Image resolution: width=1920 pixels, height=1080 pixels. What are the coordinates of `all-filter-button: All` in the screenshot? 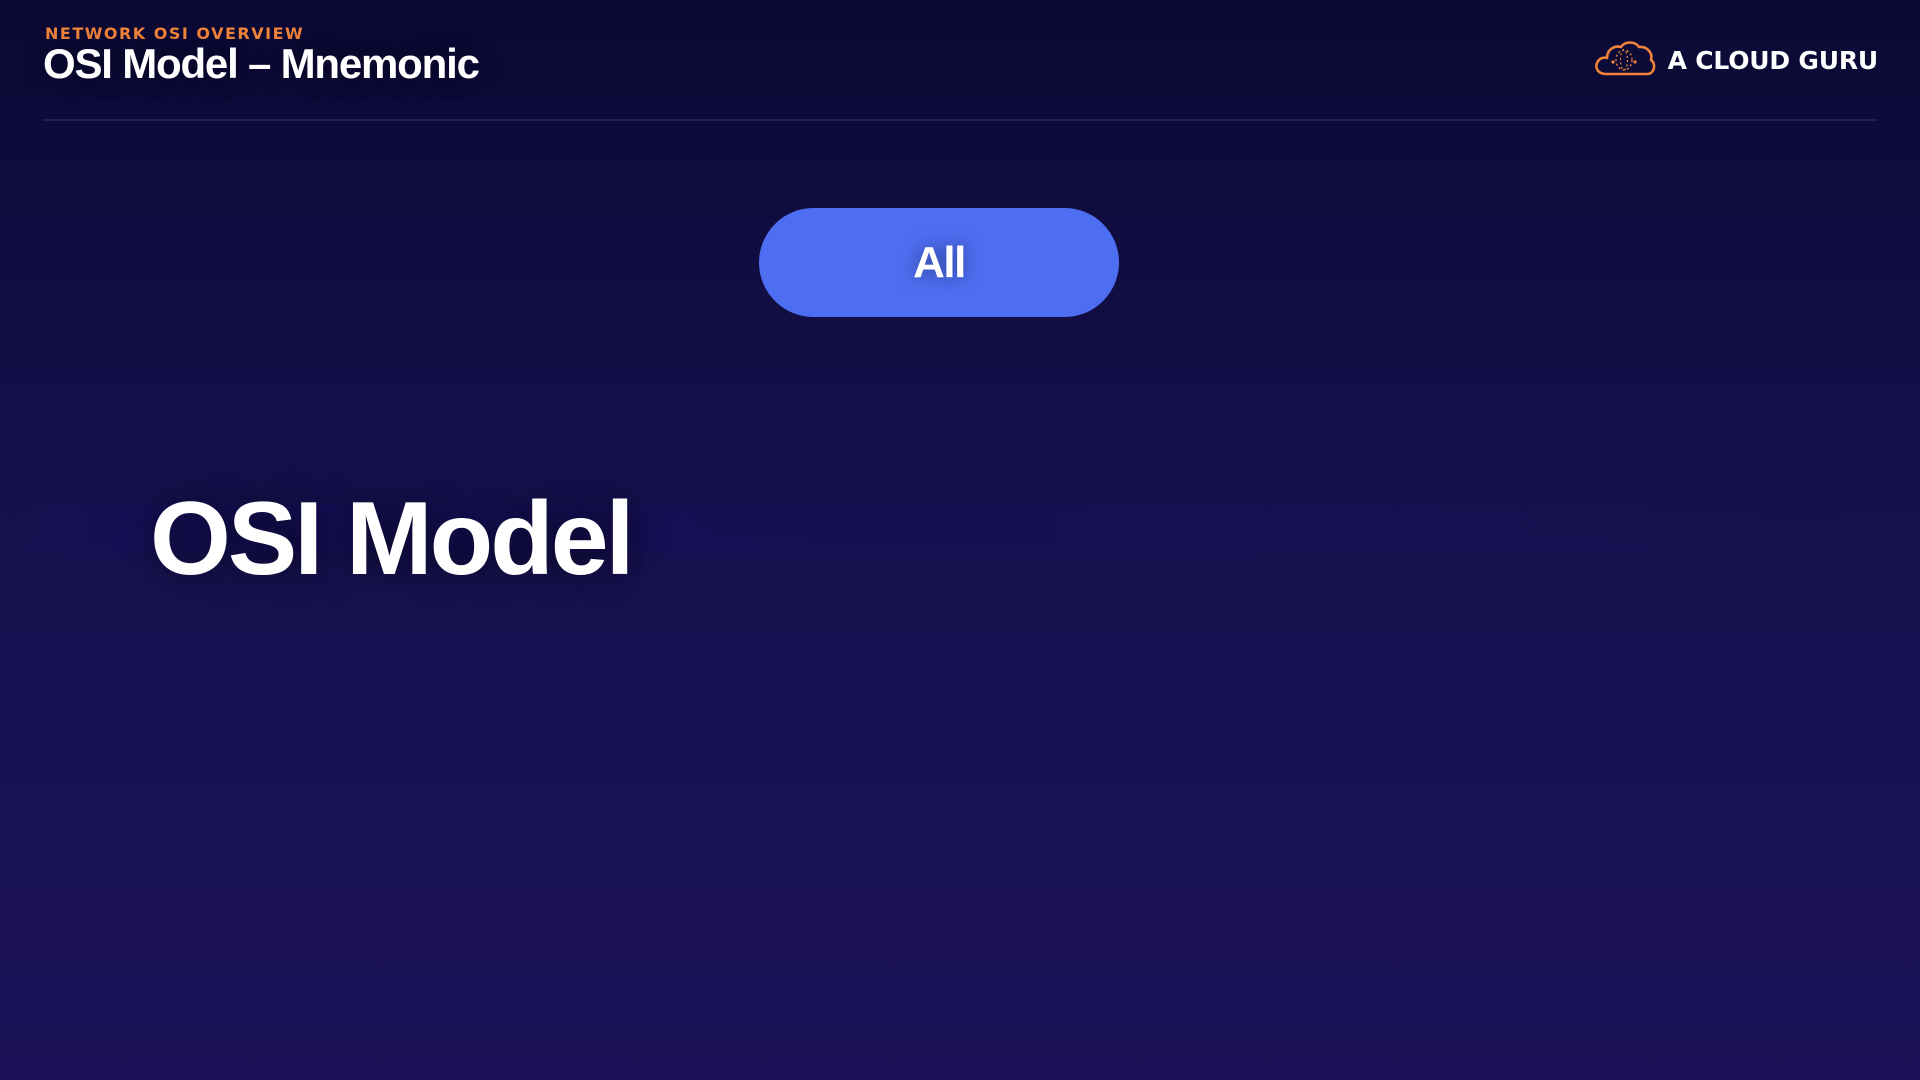 It's located at (939, 262).